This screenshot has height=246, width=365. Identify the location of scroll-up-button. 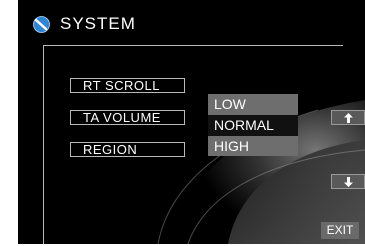
(348, 117).